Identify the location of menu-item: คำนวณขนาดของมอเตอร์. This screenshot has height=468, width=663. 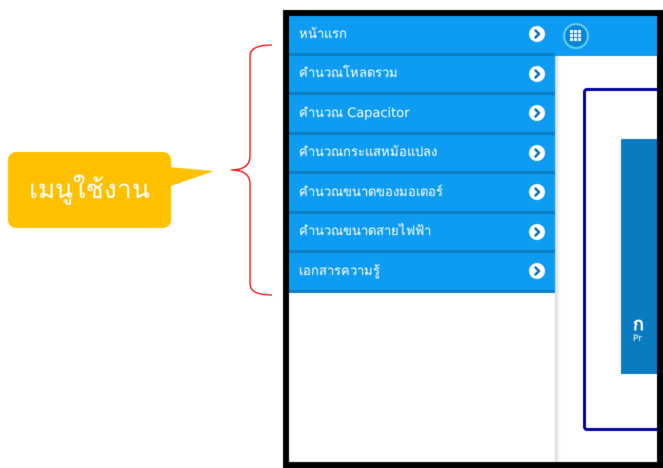
(422, 194).